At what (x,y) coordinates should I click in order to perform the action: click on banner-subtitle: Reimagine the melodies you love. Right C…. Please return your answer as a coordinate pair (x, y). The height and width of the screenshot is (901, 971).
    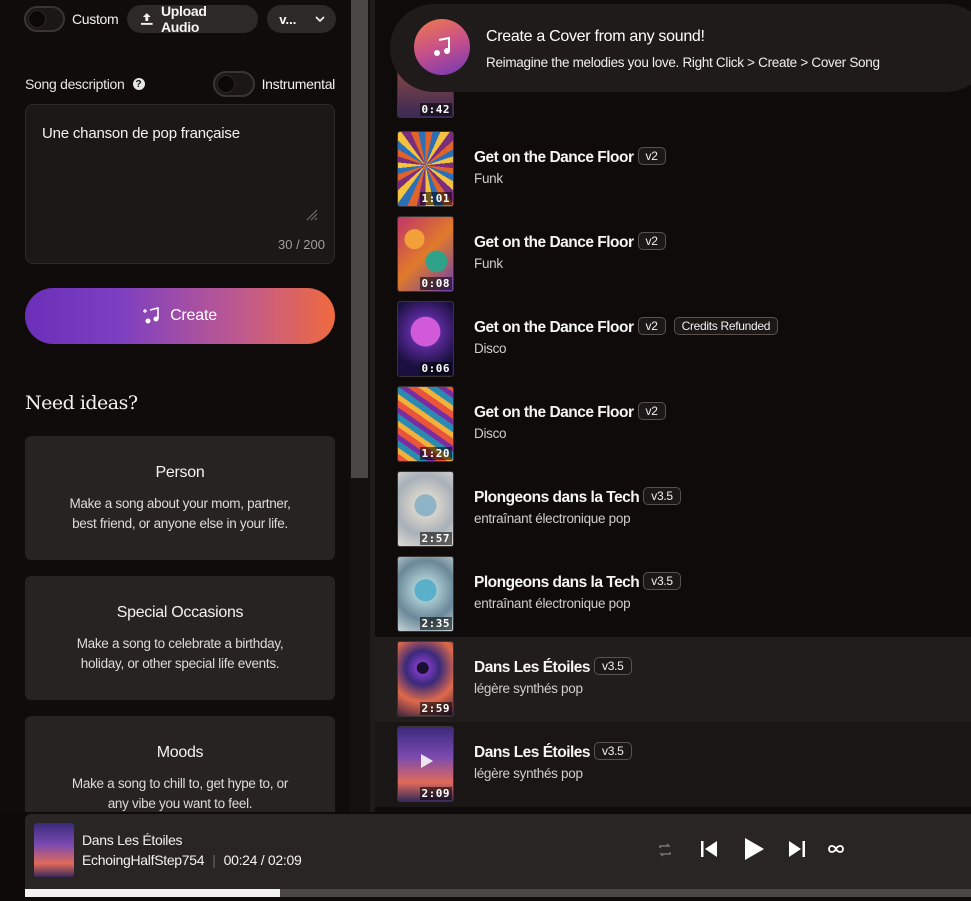
    Looking at the image, I should click on (683, 62).